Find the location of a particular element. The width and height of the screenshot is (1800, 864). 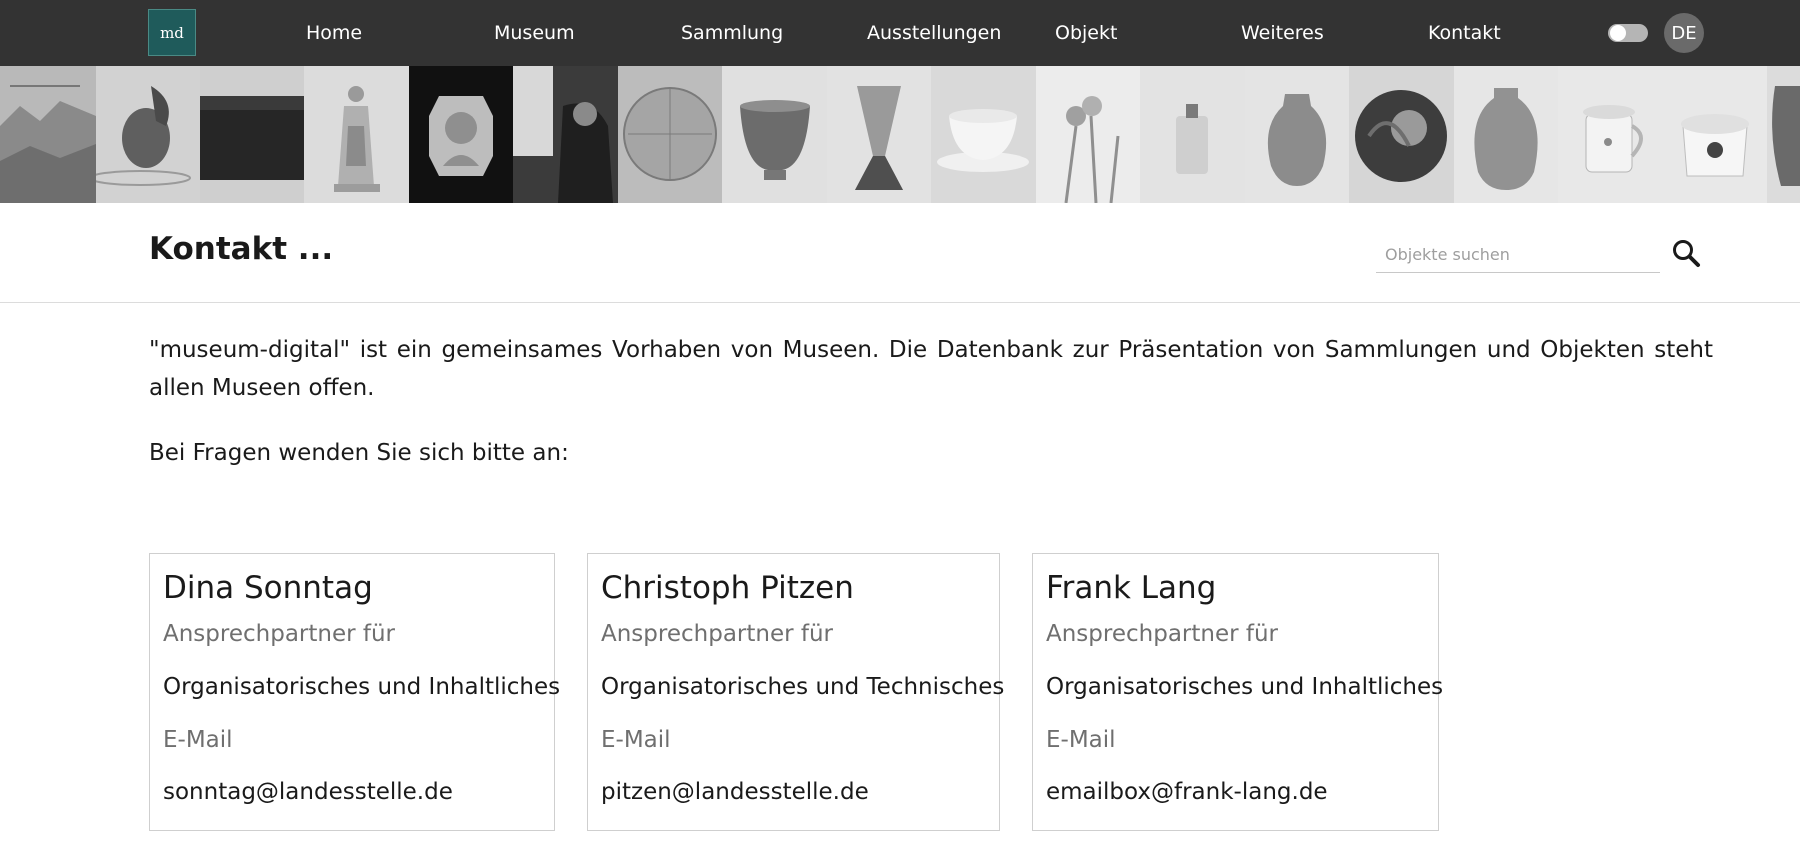

nav-item-weiteres: Weiteres is located at coordinates (1282, 33).